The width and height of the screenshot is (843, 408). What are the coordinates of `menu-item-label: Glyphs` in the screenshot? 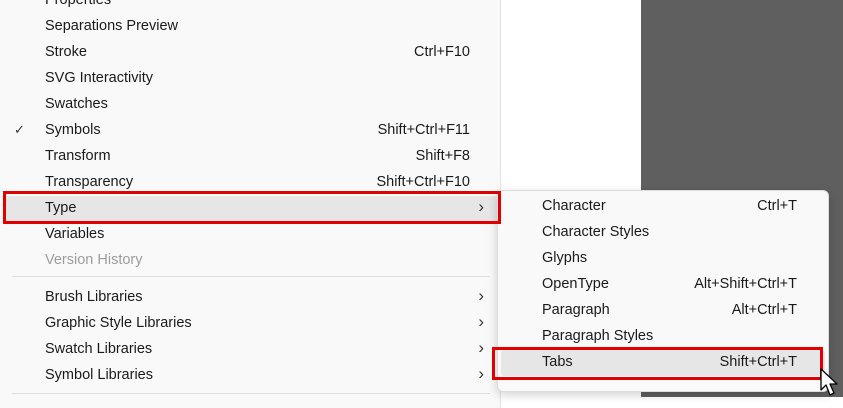 It's located at (565, 258).